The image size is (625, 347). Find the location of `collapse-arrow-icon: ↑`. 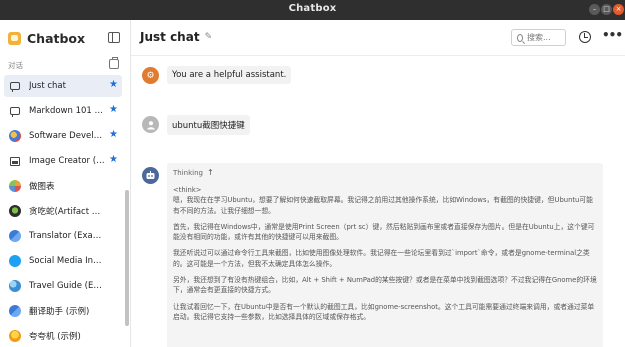

collapse-arrow-icon: ↑ is located at coordinates (210, 172).